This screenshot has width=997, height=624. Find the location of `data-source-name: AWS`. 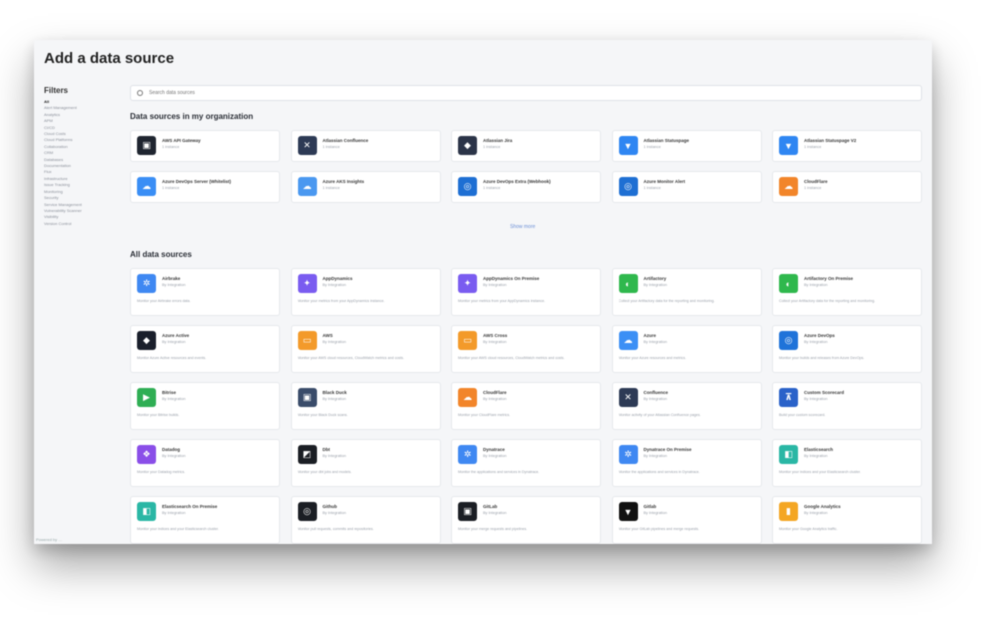

data-source-name: AWS is located at coordinates (327, 335).